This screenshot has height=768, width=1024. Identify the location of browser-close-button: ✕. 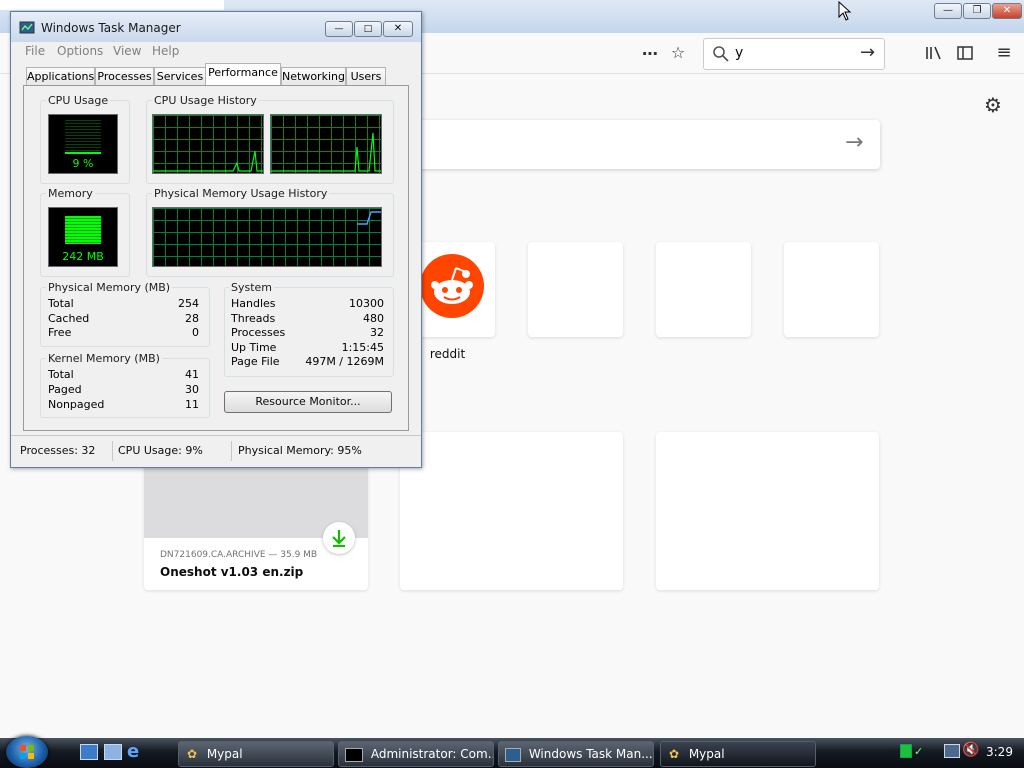
(1007, 11).